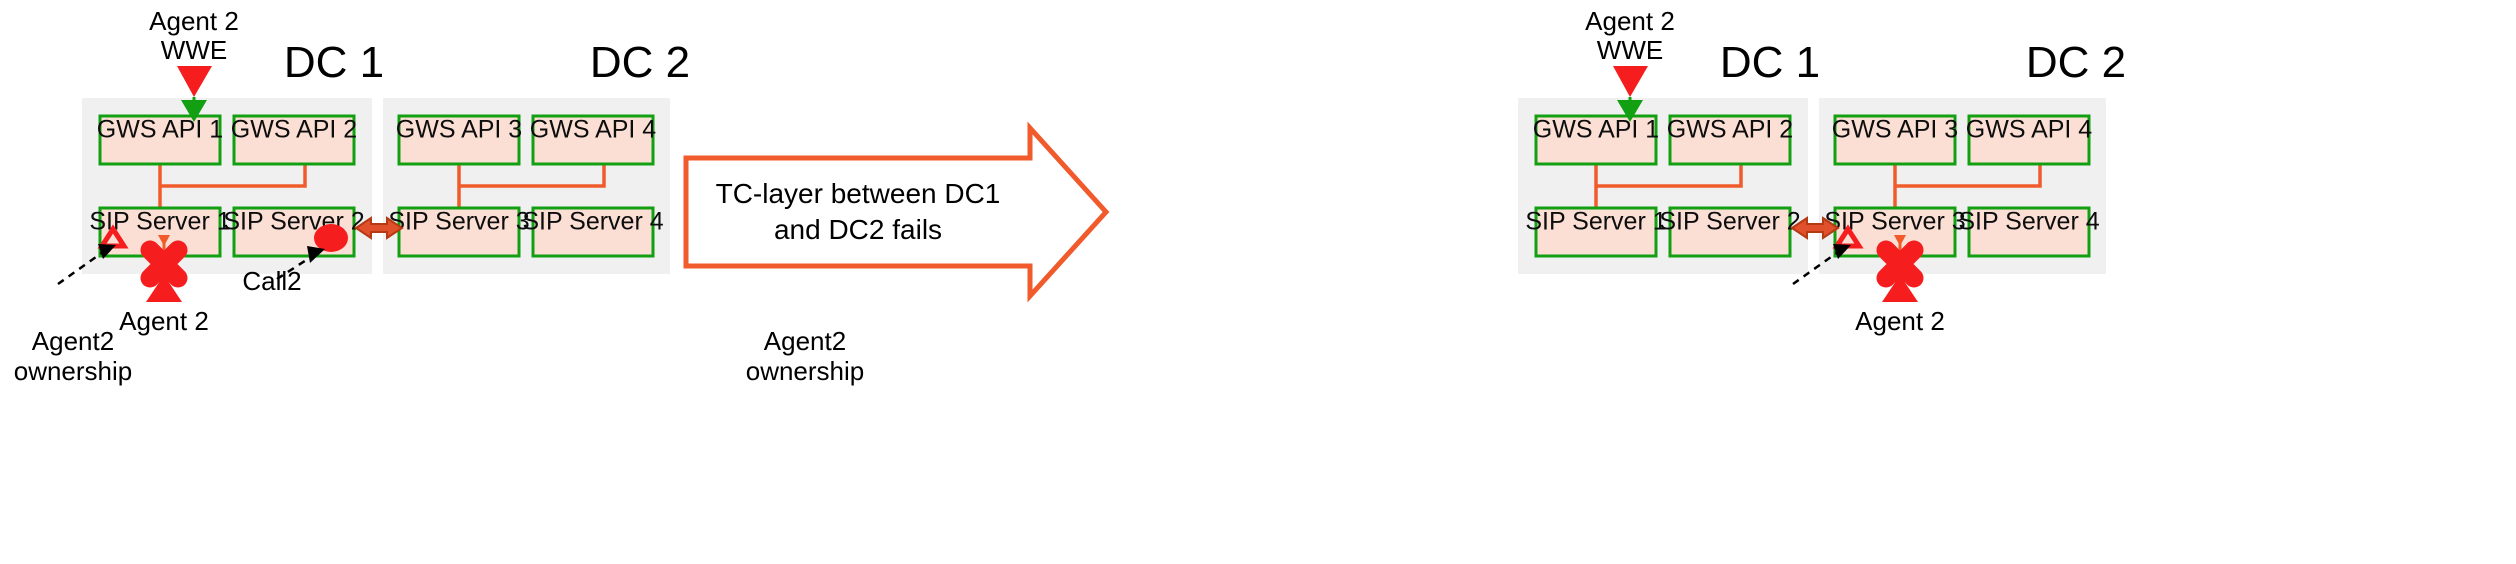 The image size is (2516, 564). Describe the element at coordinates (1729, 222) in the screenshot. I see `node-sip-server-2-label-after: SIP Server 2` at that location.